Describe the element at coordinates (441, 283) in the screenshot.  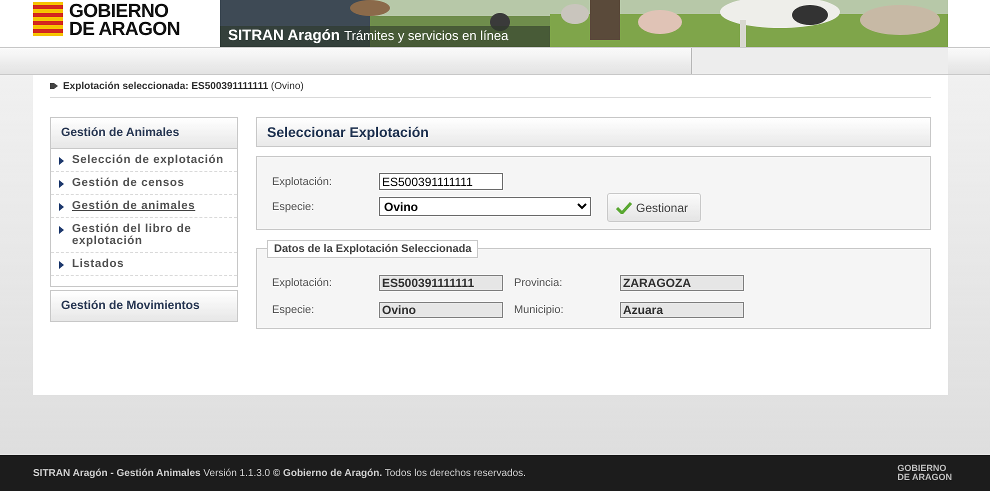
I see `readonly-field: ES500391111111` at that location.